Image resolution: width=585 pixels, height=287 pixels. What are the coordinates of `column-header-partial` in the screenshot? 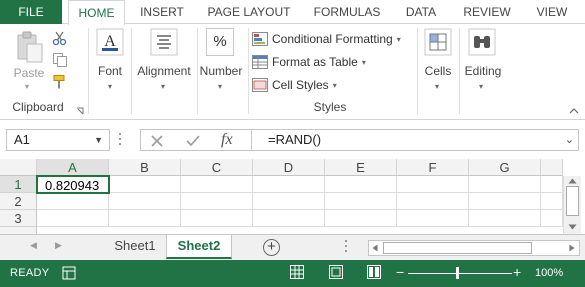 It's located at (552, 167).